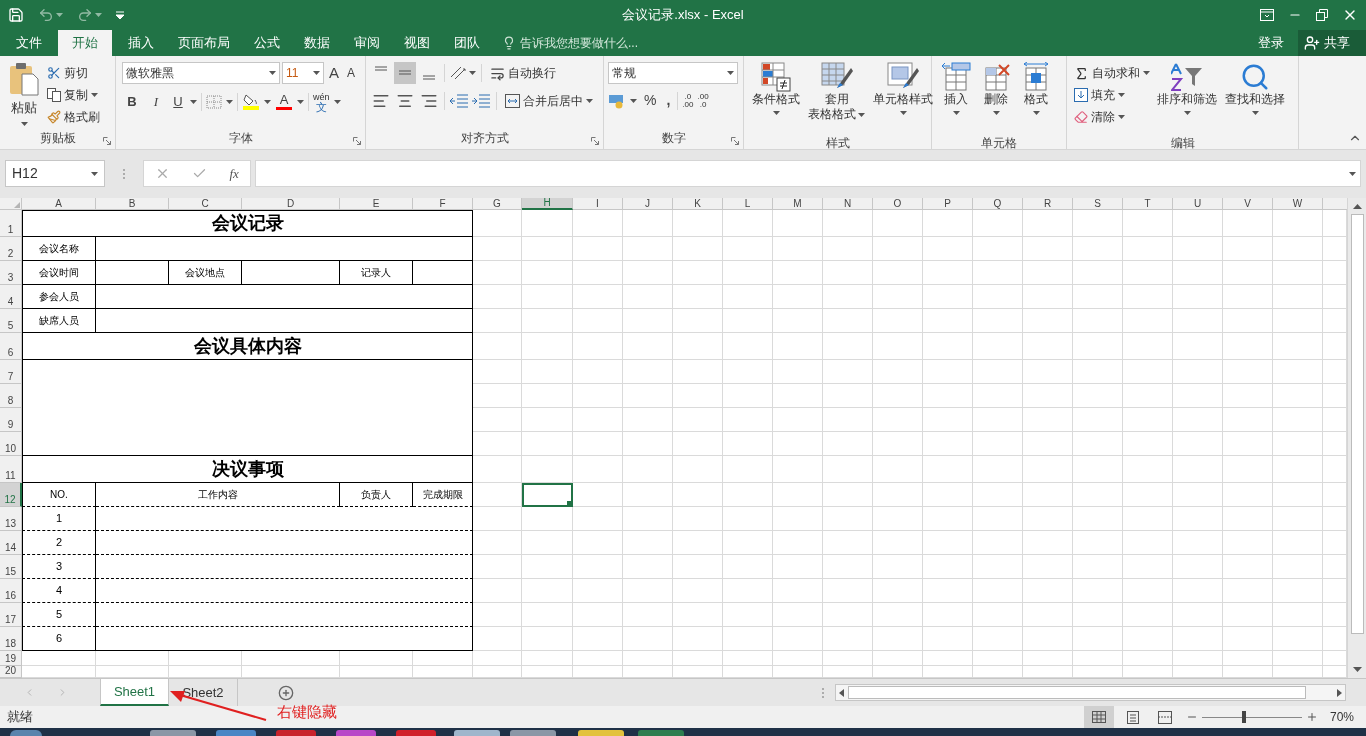  What do you see at coordinates (549, 101) in the screenshot?
I see `merge-center-button: 合并后居中` at bounding box center [549, 101].